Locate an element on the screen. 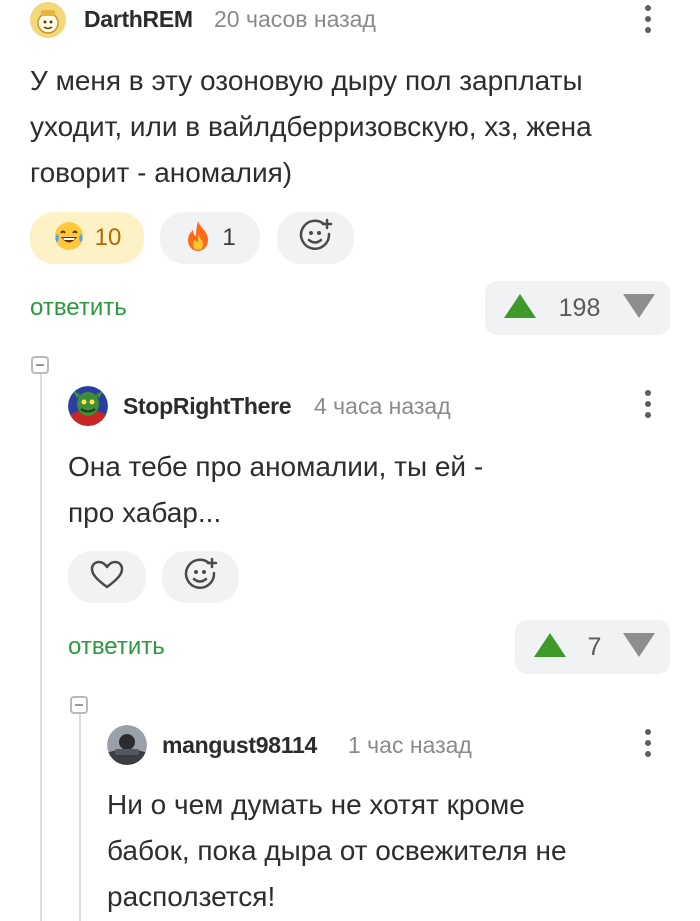 The image size is (700, 921). comment-time: 20 часов назад is located at coordinates (295, 19).